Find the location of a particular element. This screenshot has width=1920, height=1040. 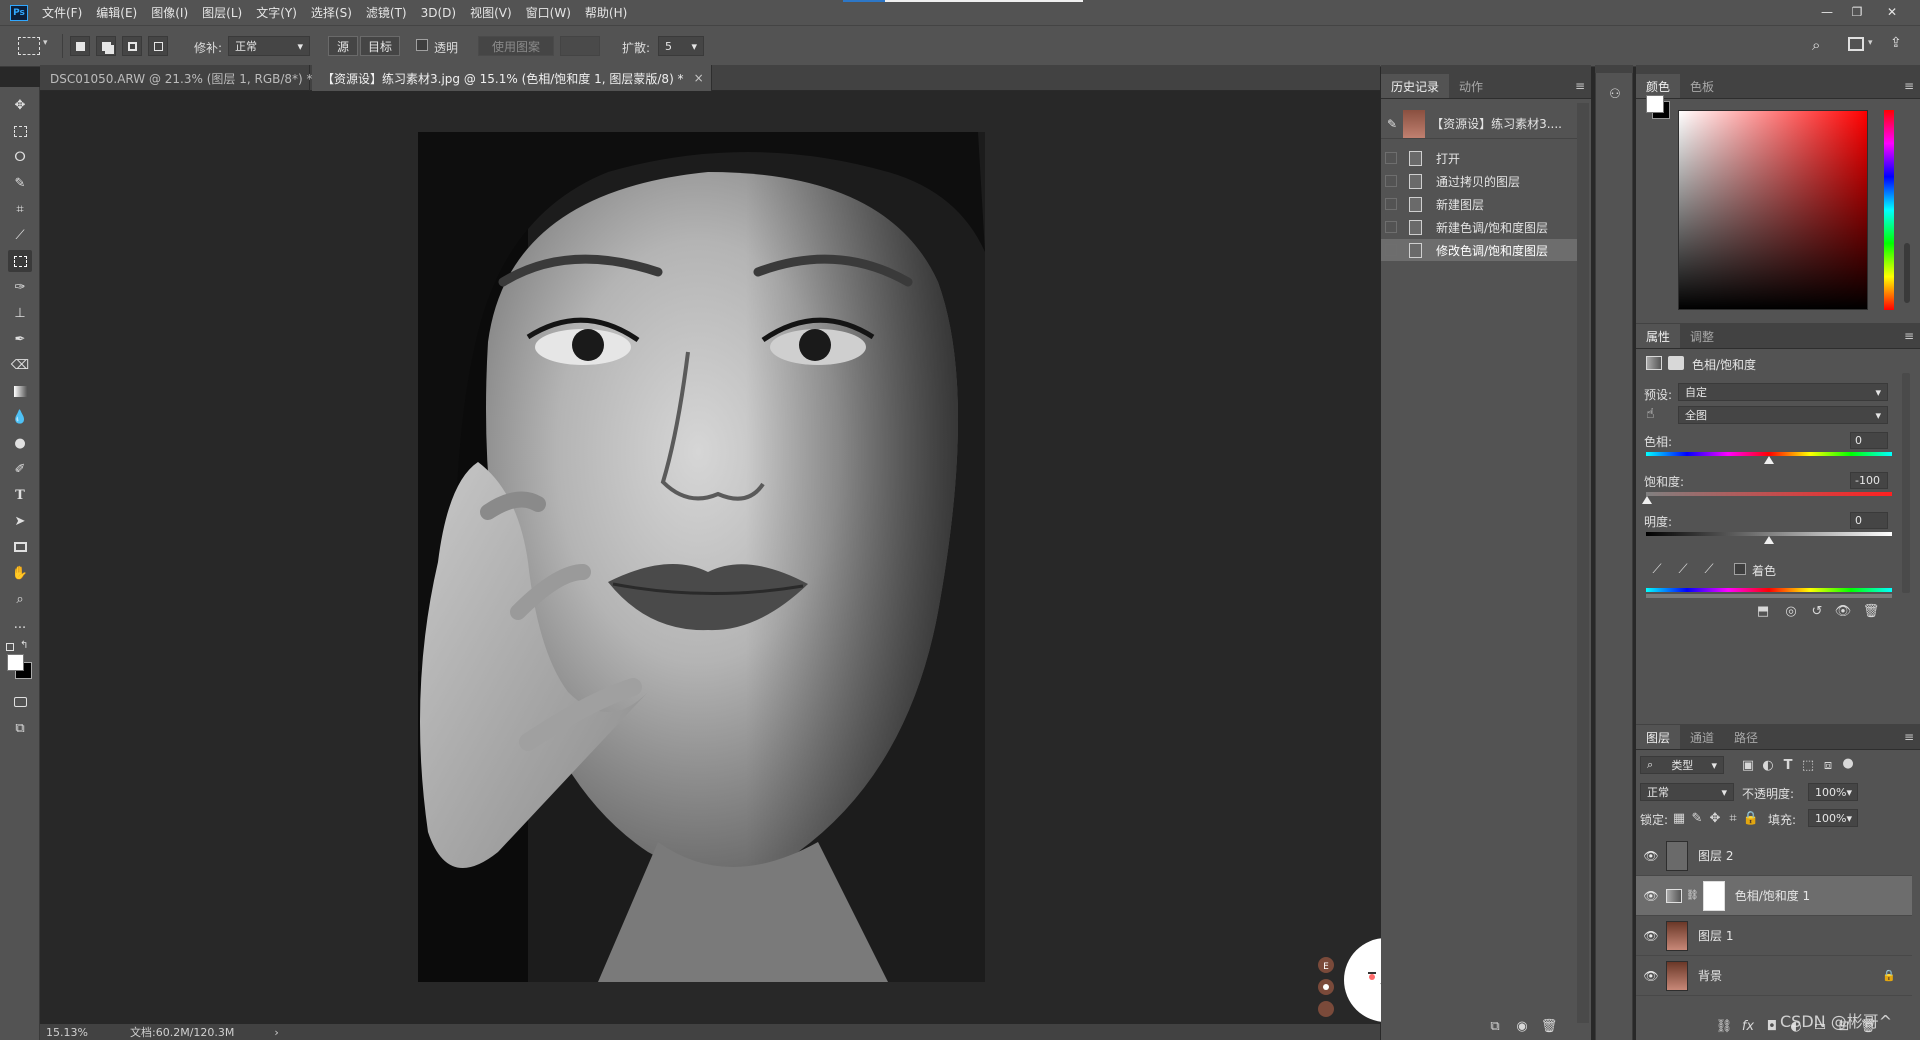

tab-adjustments: 调整 is located at coordinates (1702, 336).